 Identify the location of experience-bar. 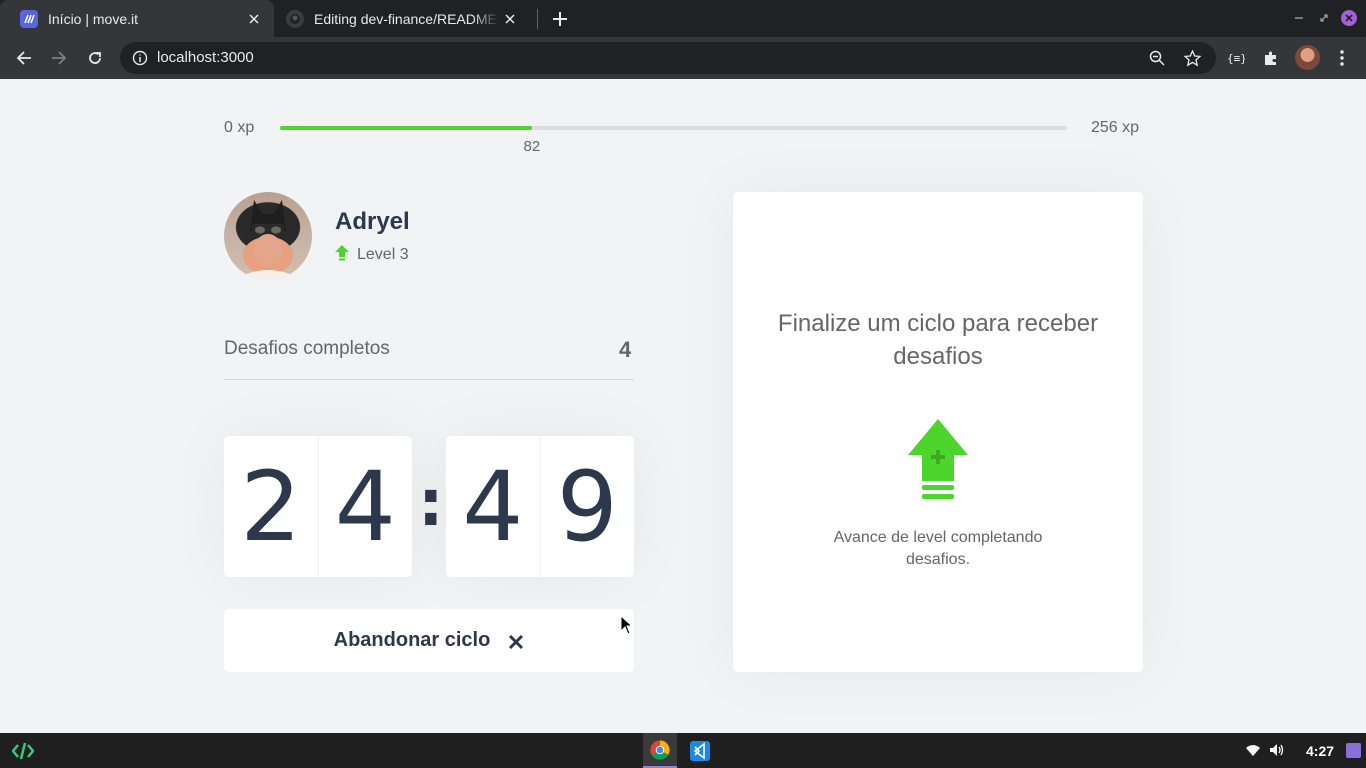
(673, 128).